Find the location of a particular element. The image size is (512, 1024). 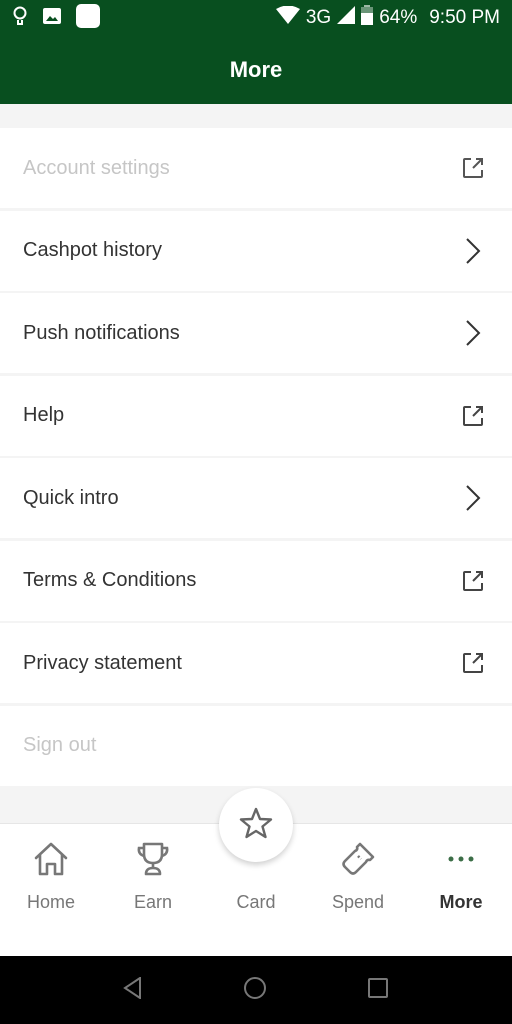

menu-item-label: Help is located at coordinates (44, 415).